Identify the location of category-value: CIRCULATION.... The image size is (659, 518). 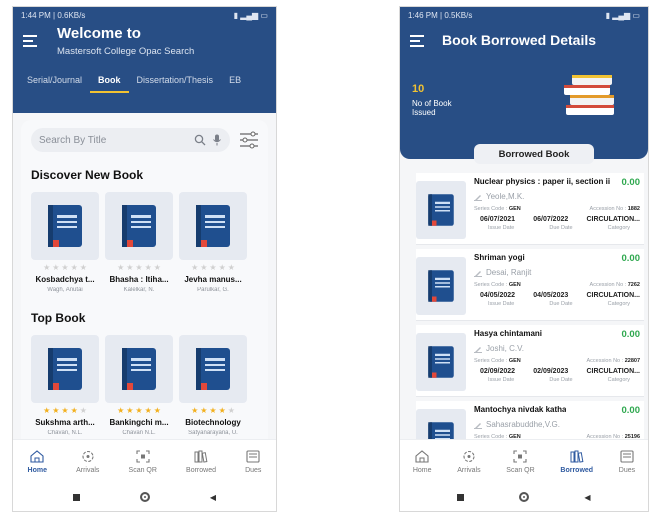
(613, 219).